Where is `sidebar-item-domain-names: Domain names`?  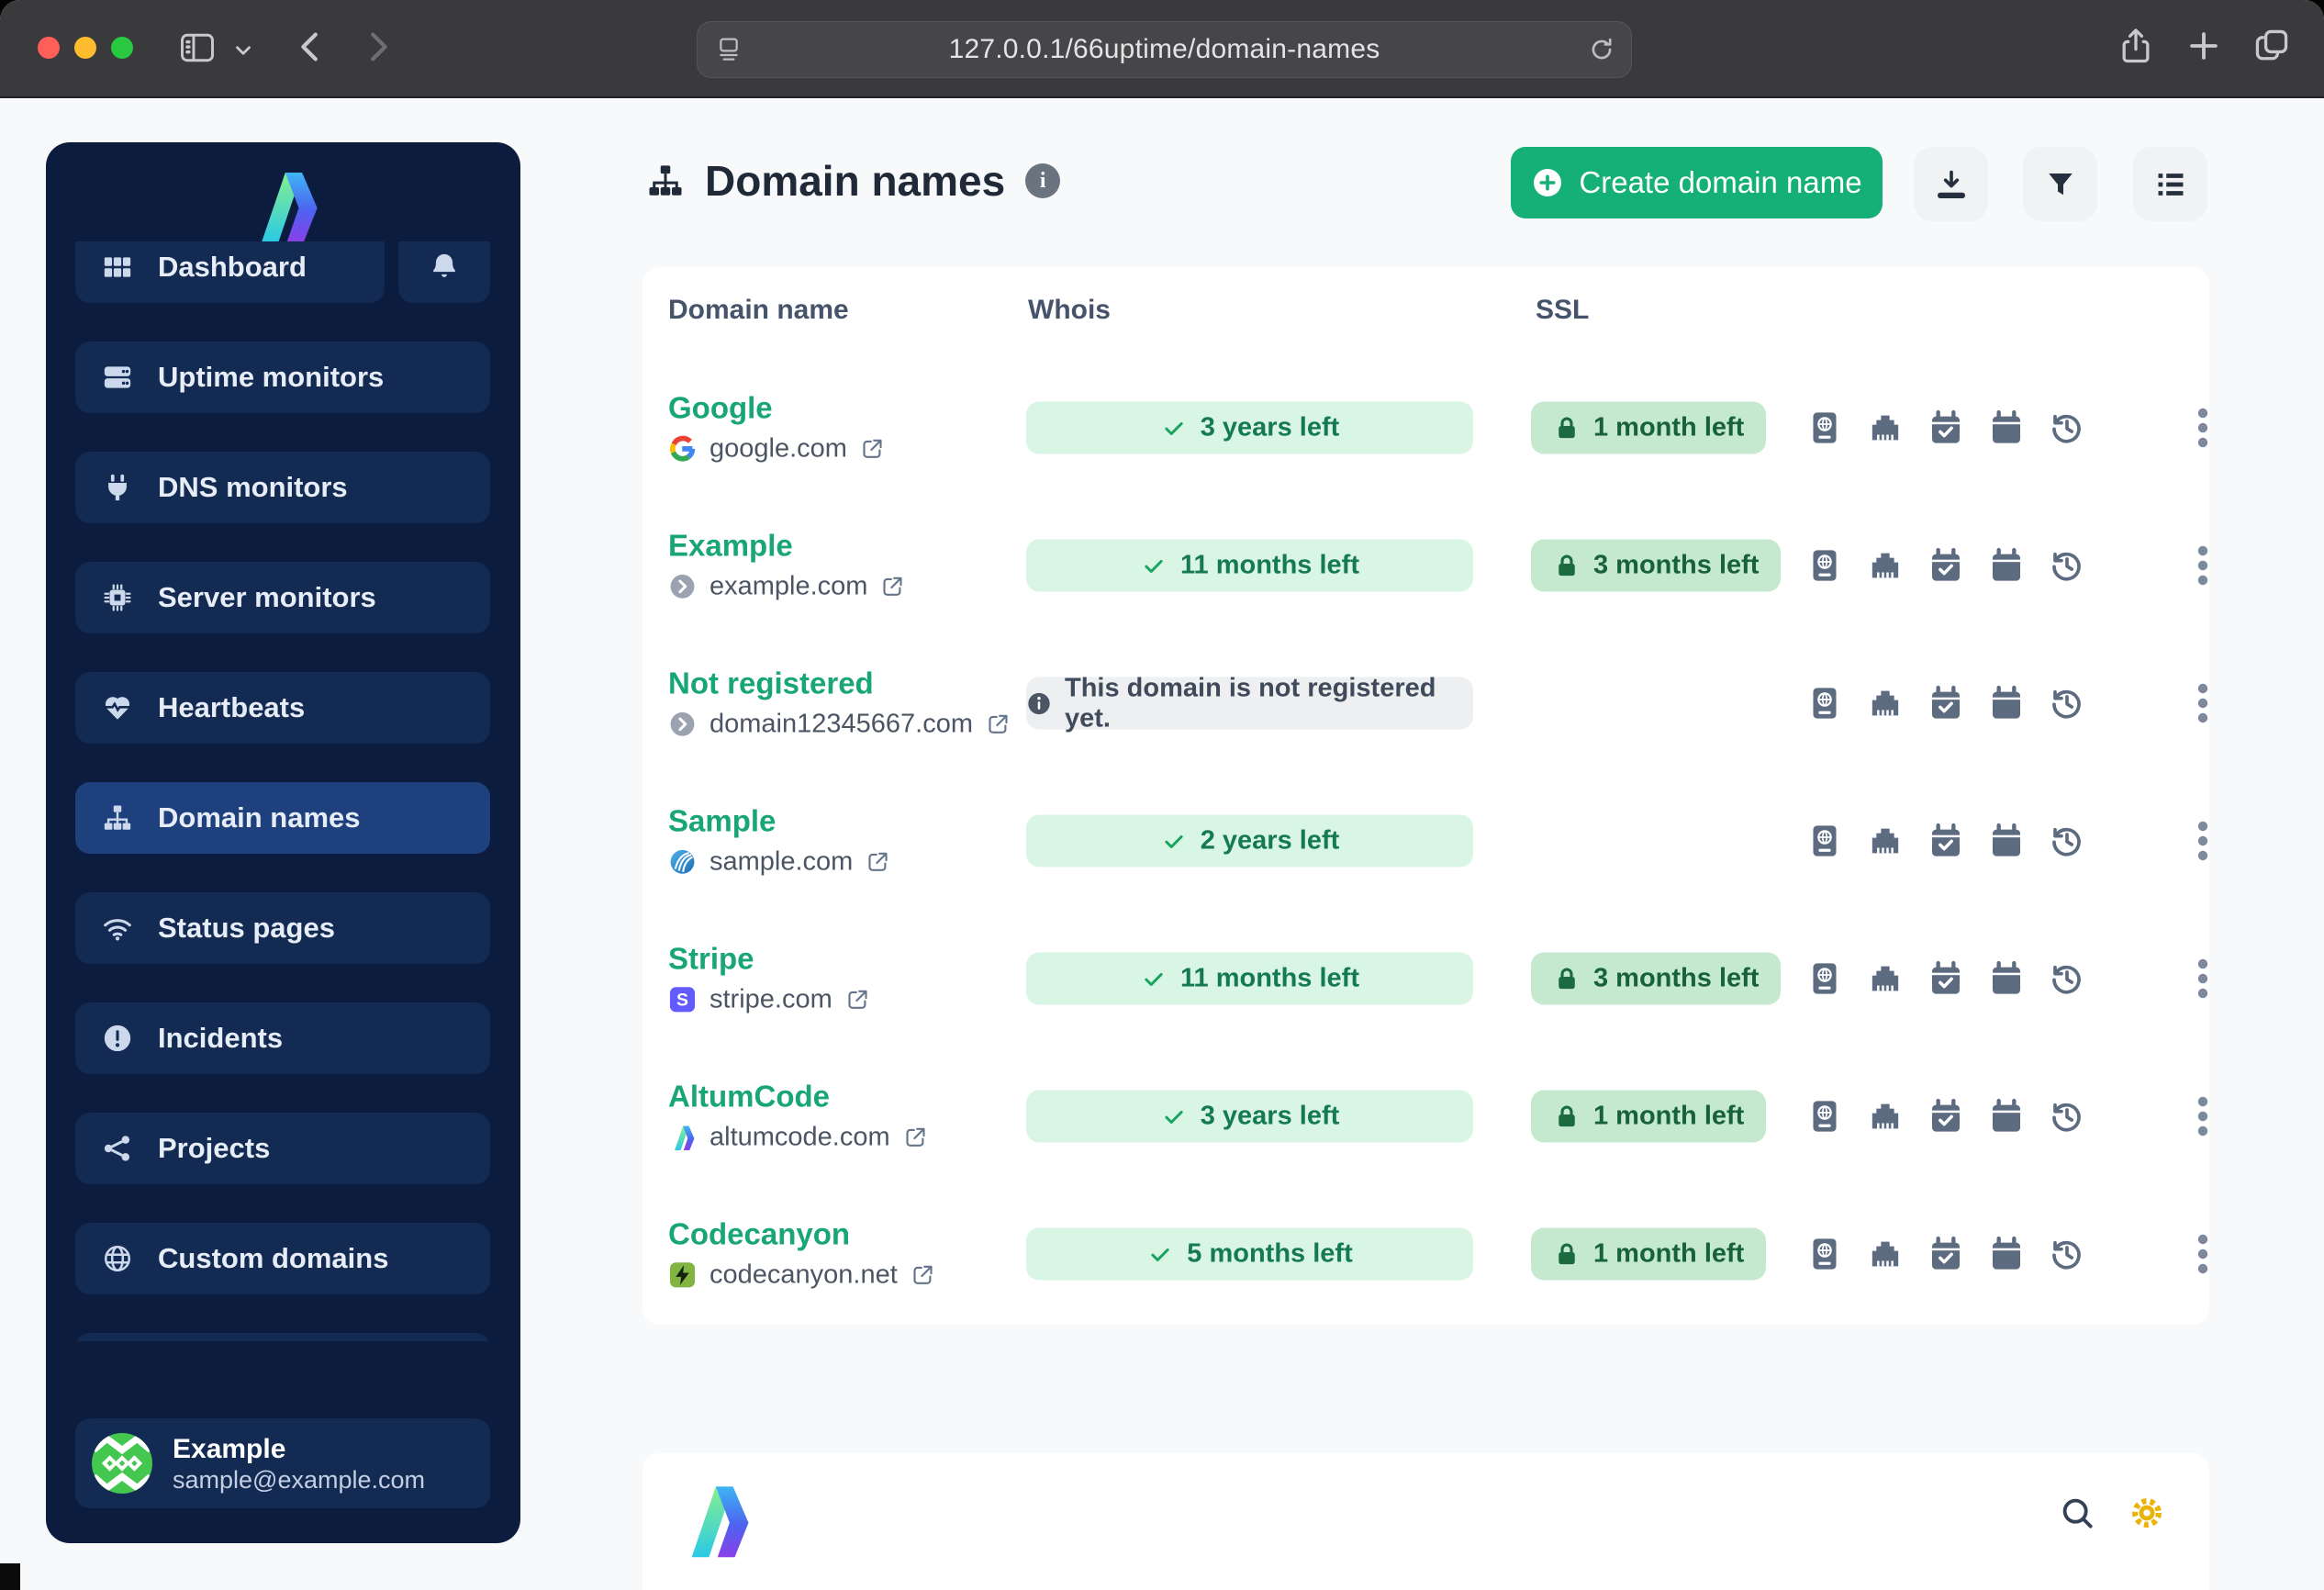 sidebar-item-domain-names: Domain names is located at coordinates (282, 818).